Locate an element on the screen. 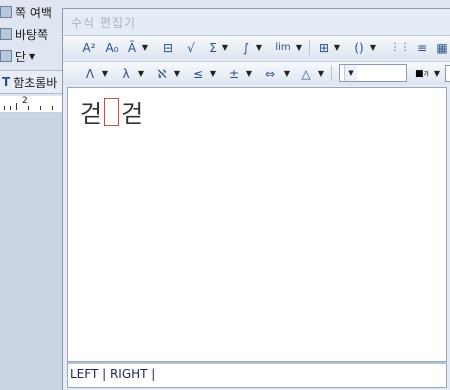 The width and height of the screenshot is (450, 390). page-margin-button: 쪽 여백 is located at coordinates (26, 12).